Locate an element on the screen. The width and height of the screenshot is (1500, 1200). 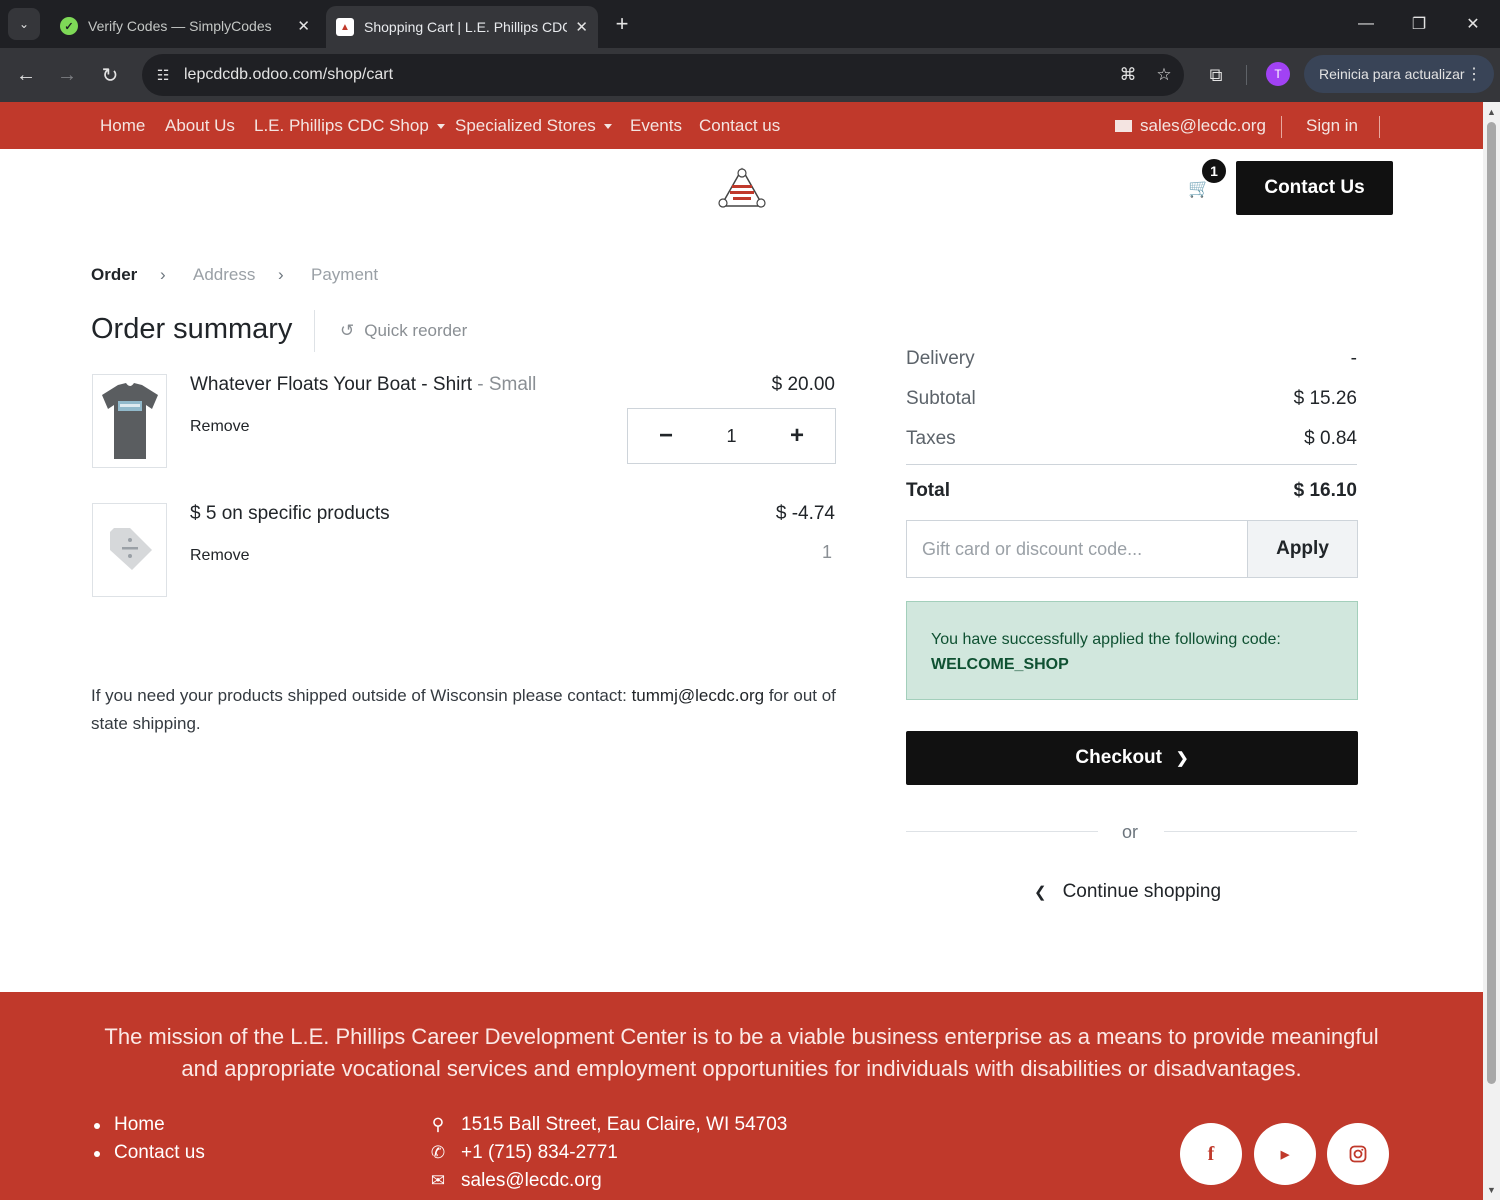
continue-shopping-label: Continue shopping is located at coordinates (1142, 891).